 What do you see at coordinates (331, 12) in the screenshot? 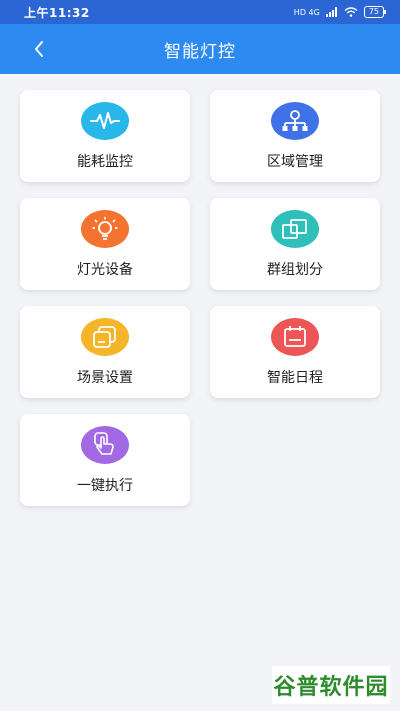
I see `signal-icon` at bounding box center [331, 12].